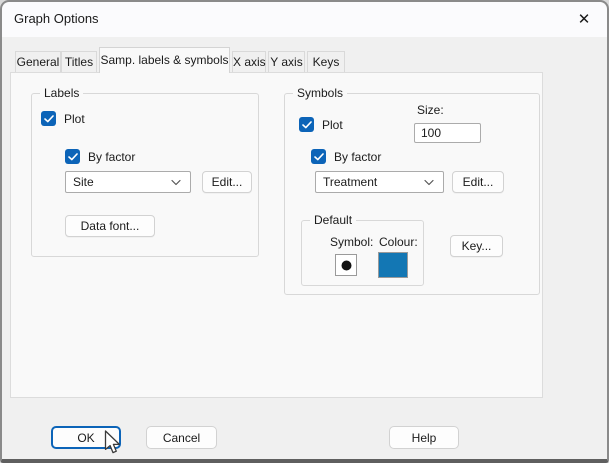 The image size is (609, 463). I want to click on close-button: ✕, so click(584, 19).